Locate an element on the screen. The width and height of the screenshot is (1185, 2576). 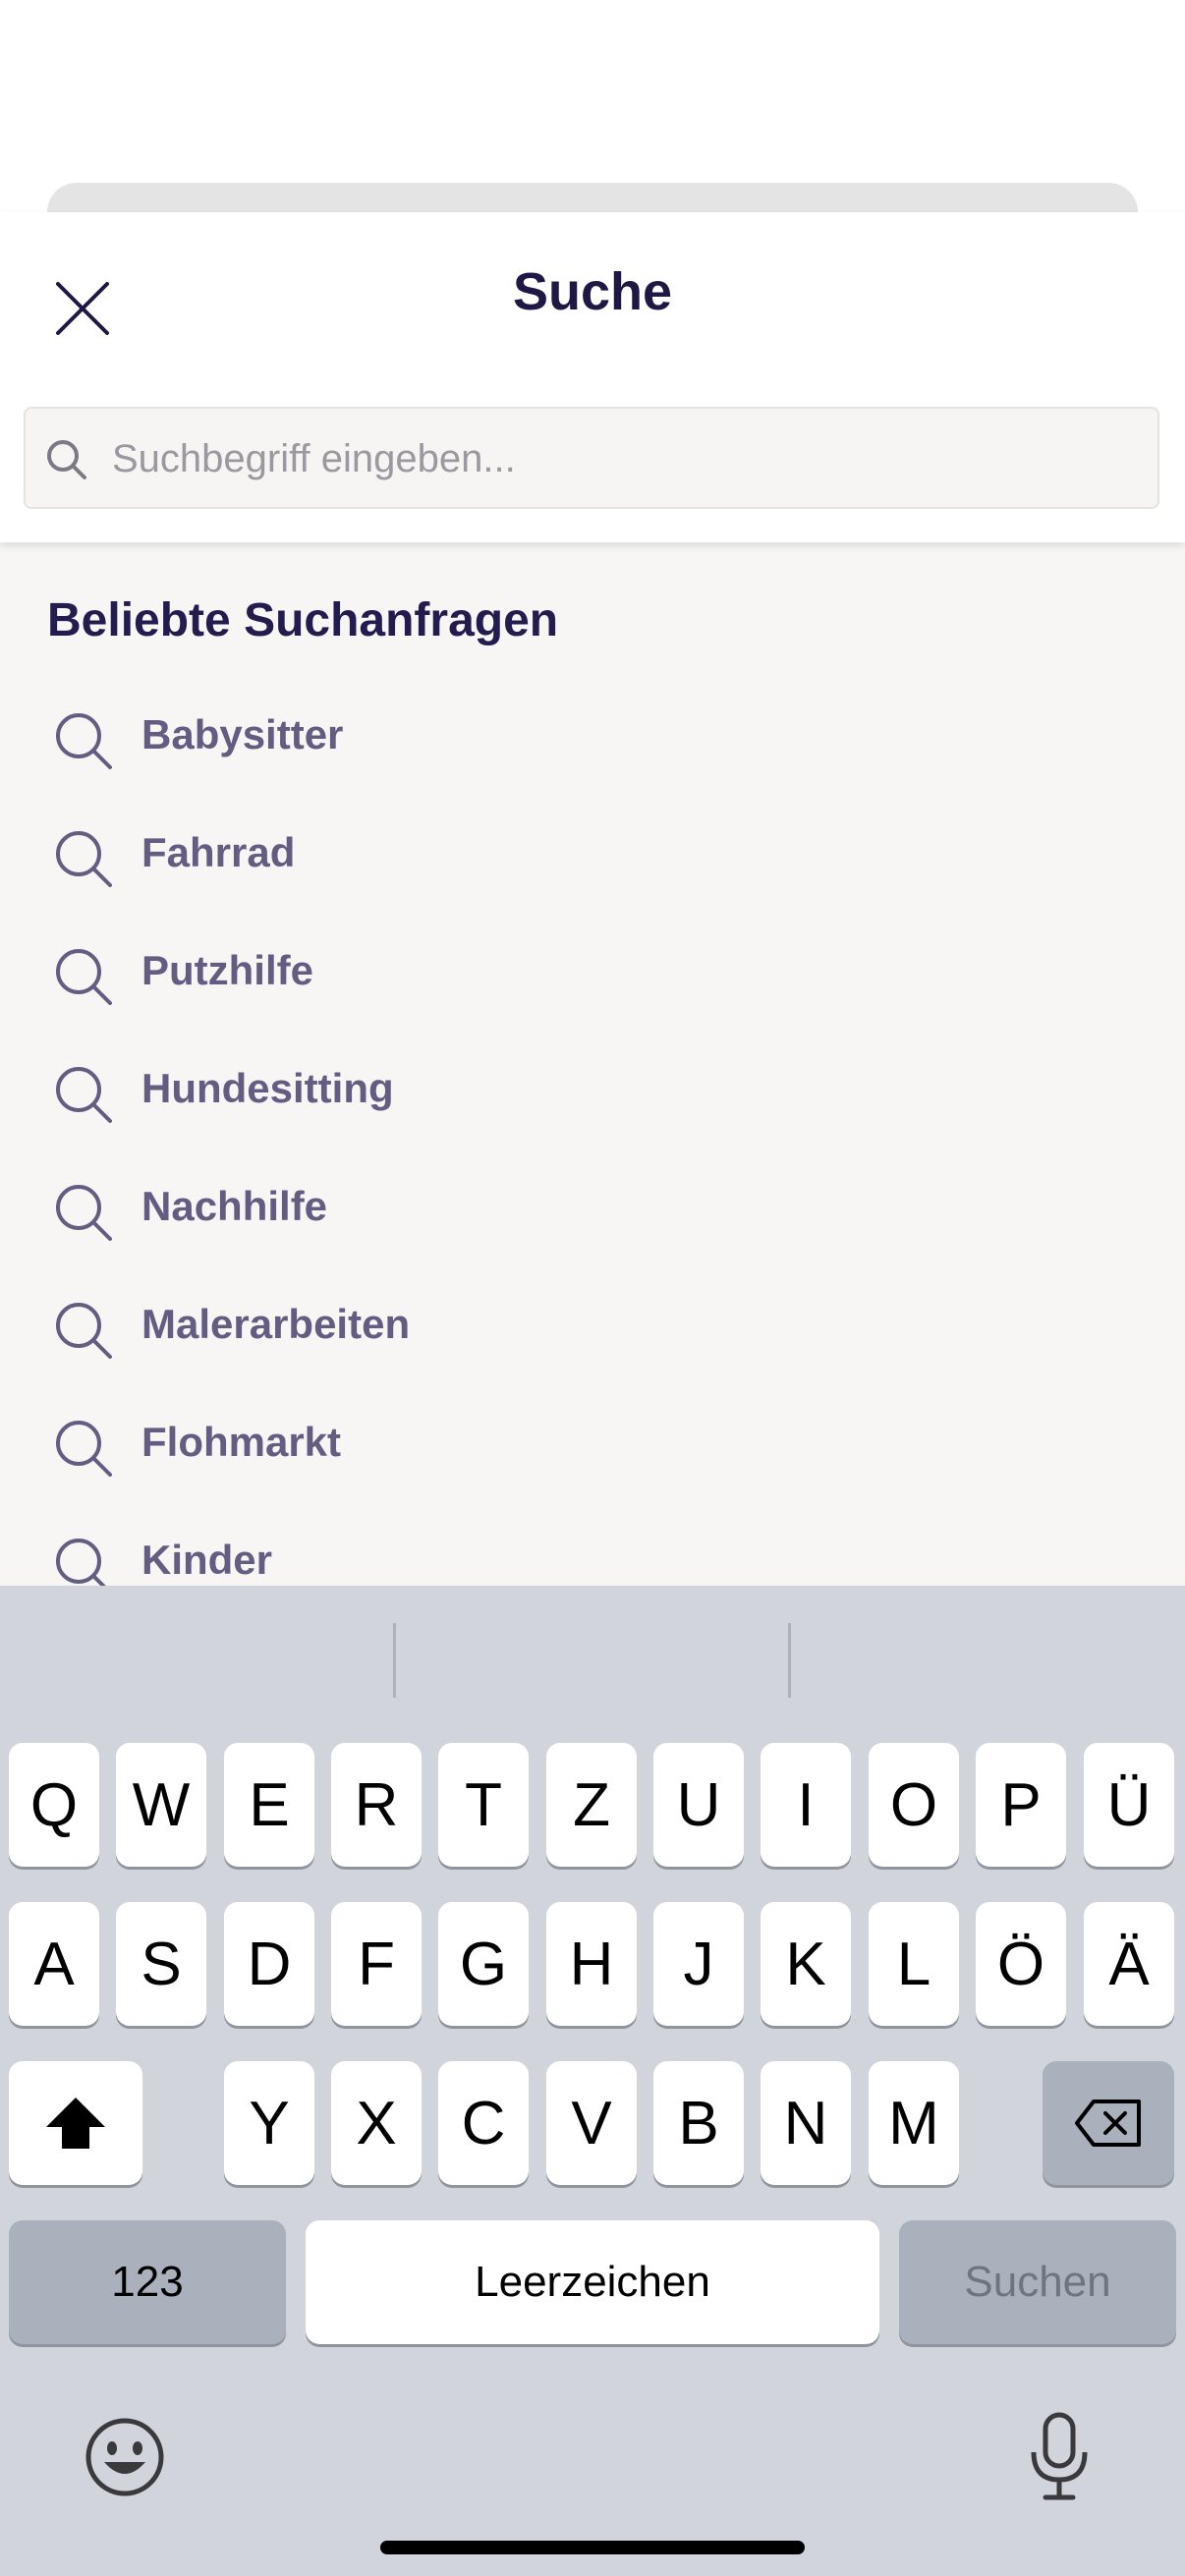
key: Y is located at coordinates (269, 2123).